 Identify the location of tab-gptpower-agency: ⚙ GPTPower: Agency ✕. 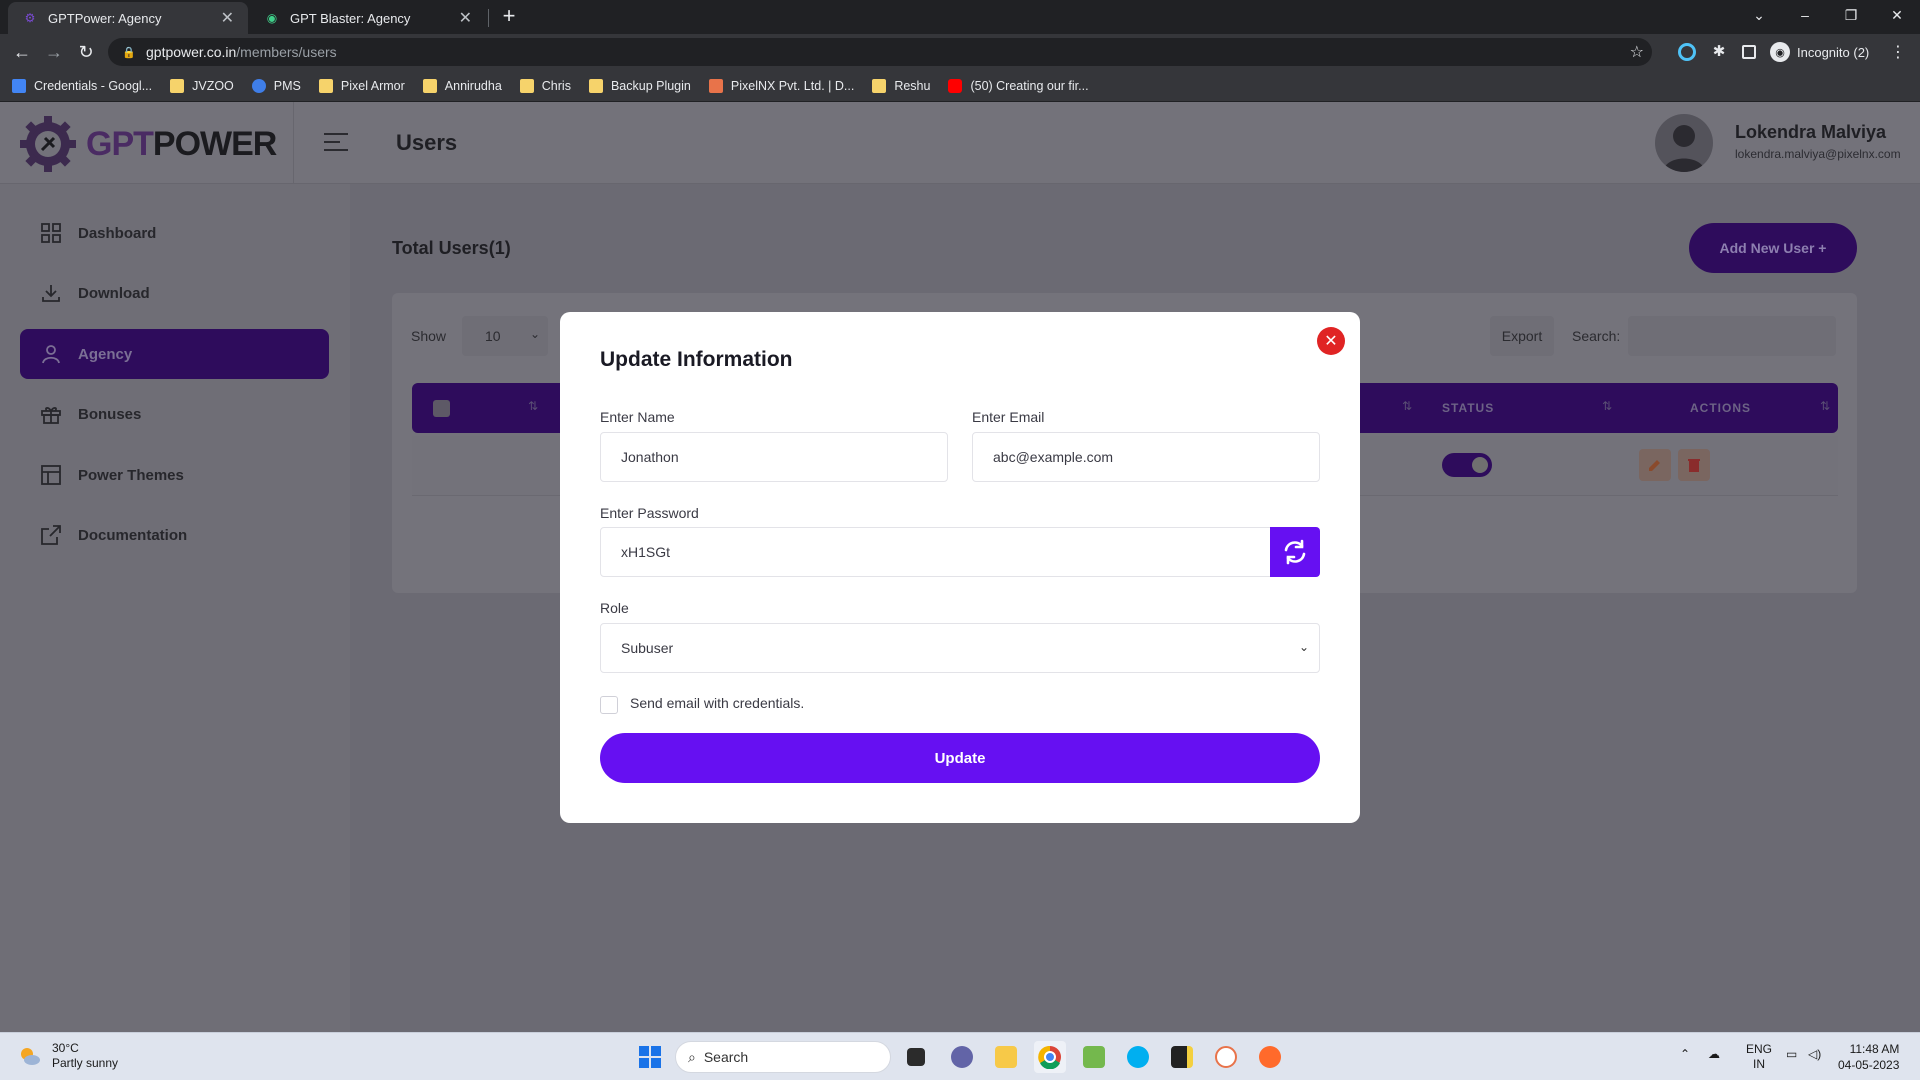
(128, 18).